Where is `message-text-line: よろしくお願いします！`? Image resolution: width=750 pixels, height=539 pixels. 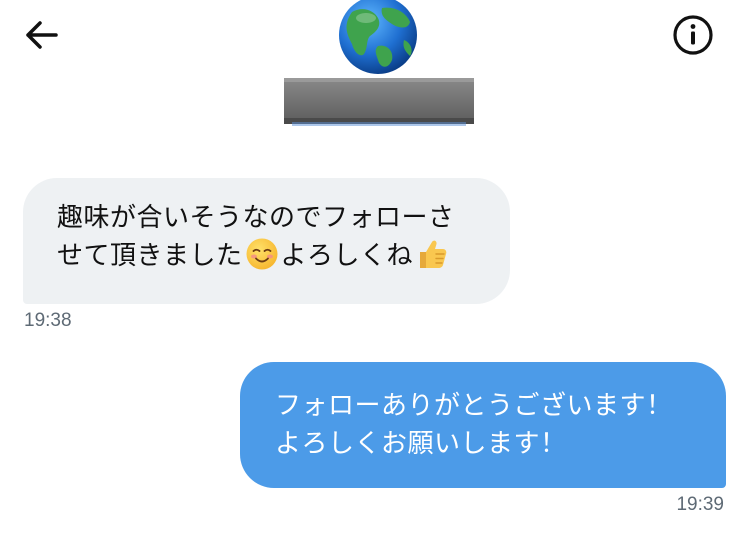
message-text-line: よろしくお願いします！ is located at coordinates (421, 444).